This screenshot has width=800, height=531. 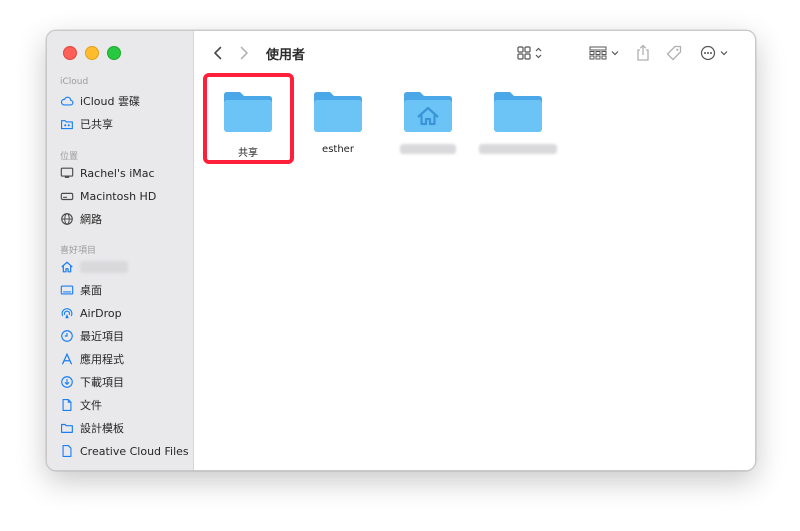 I want to click on forward-button, so click(x=244, y=53).